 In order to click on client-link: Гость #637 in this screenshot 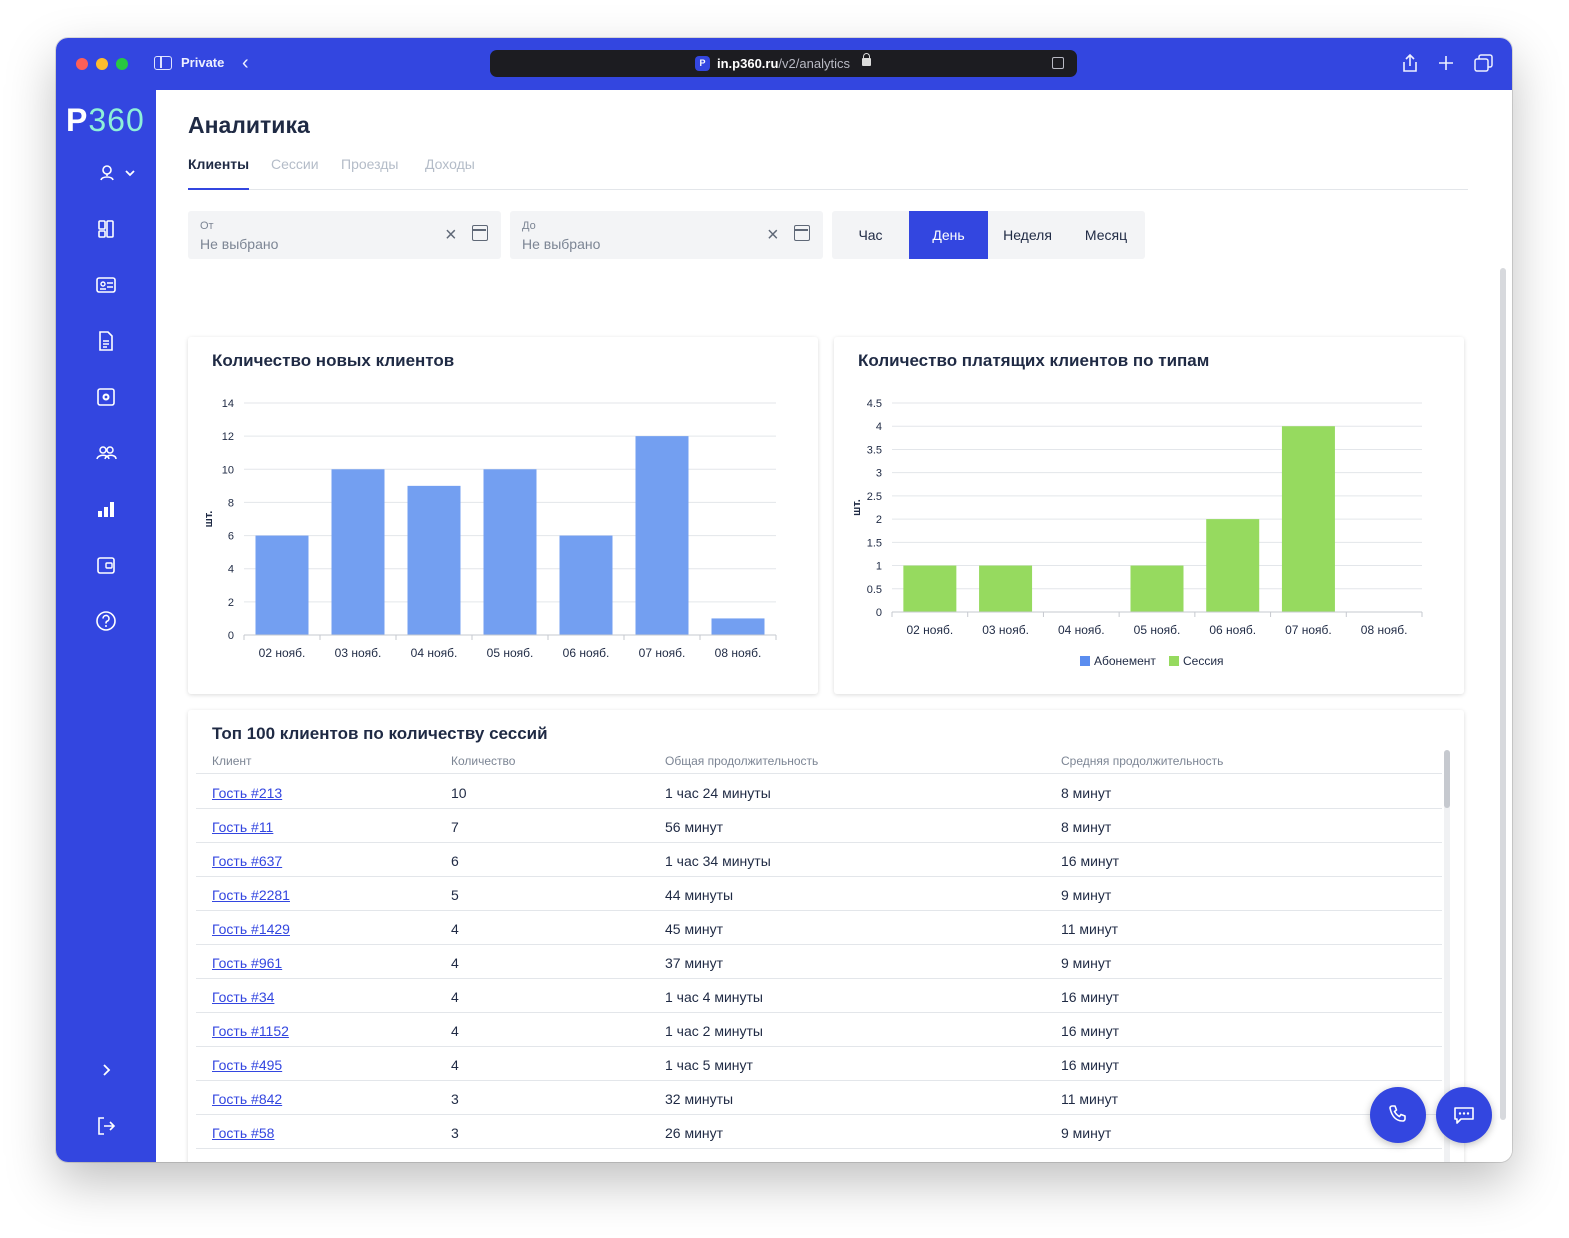, I will do `click(247, 861)`.